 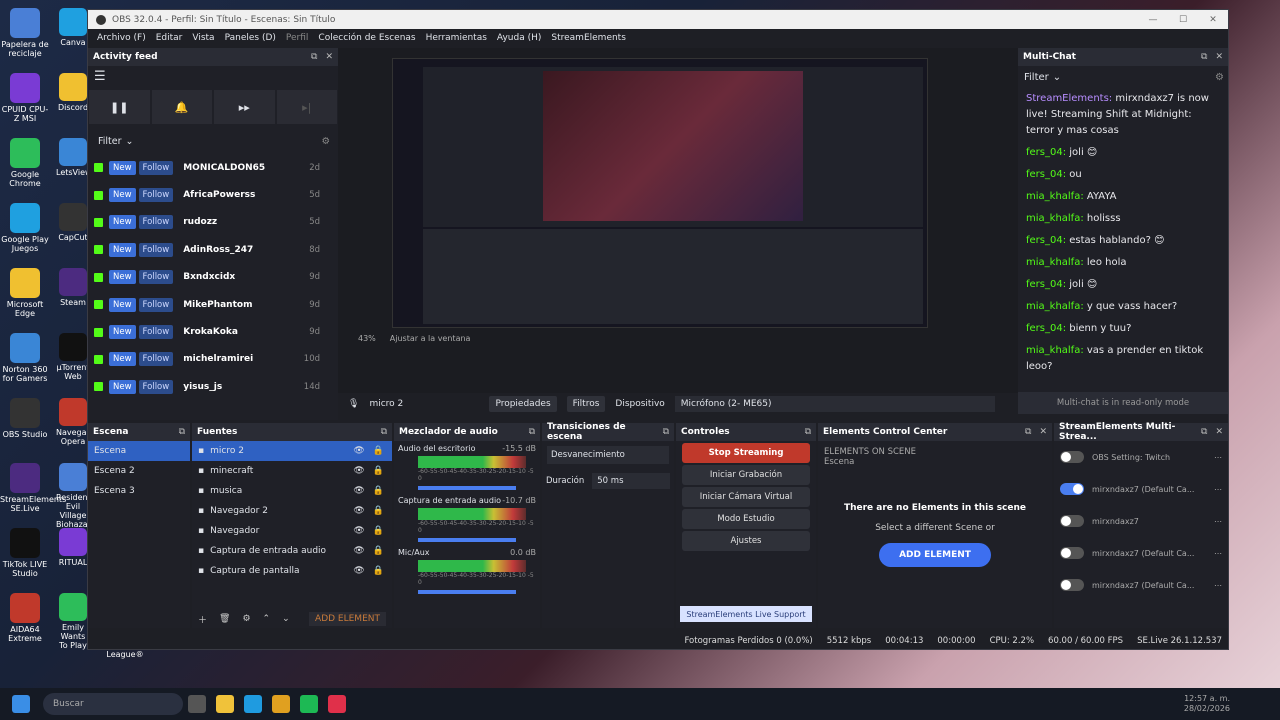 I want to click on start-recording-button: Iniciar Grabación, so click(x=746, y=475).